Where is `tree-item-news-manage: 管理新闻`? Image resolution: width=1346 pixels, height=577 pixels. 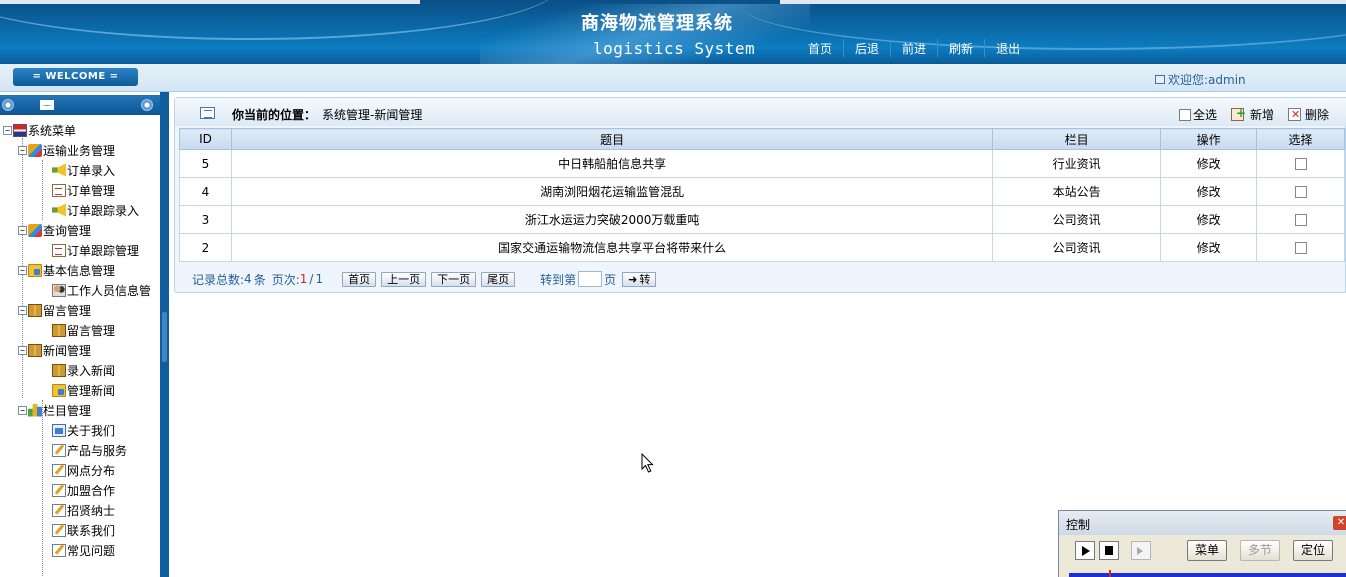
tree-item-news-manage: 管理新闻 is located at coordinates (83, 390).